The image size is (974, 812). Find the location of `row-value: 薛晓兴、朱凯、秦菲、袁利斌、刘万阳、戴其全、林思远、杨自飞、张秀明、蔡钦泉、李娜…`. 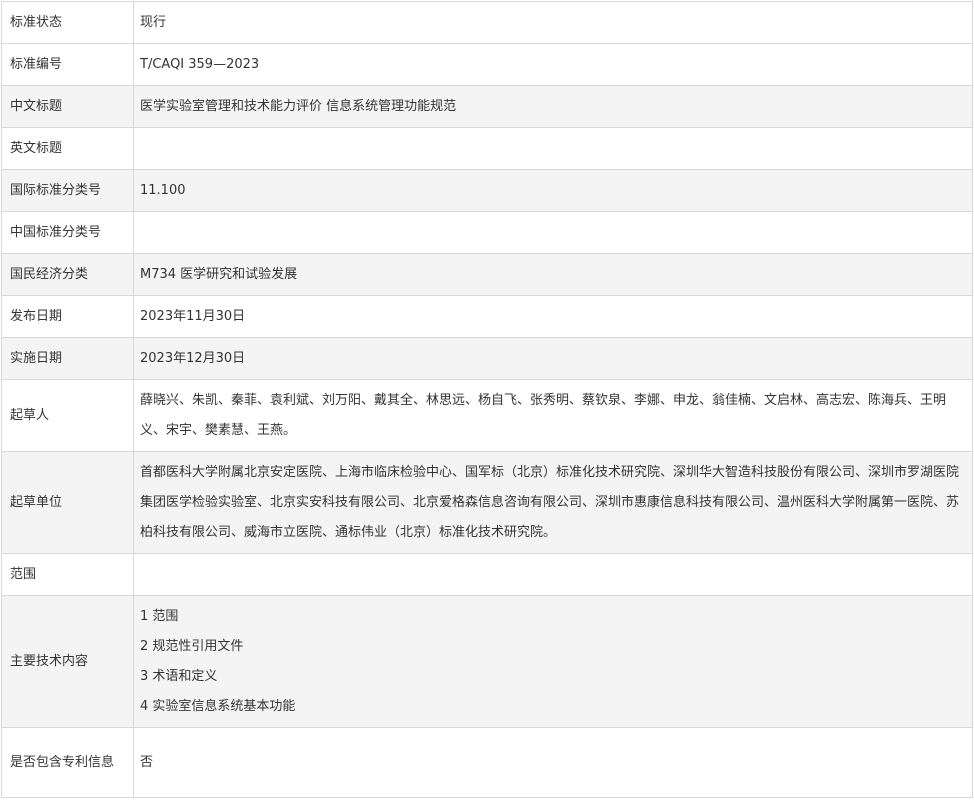

row-value: 薛晓兴、朱凯、秦菲、袁利斌、刘万阳、戴其全、林思远、杨自飞、张秀明、蔡钦泉、李娜… is located at coordinates (553, 415).